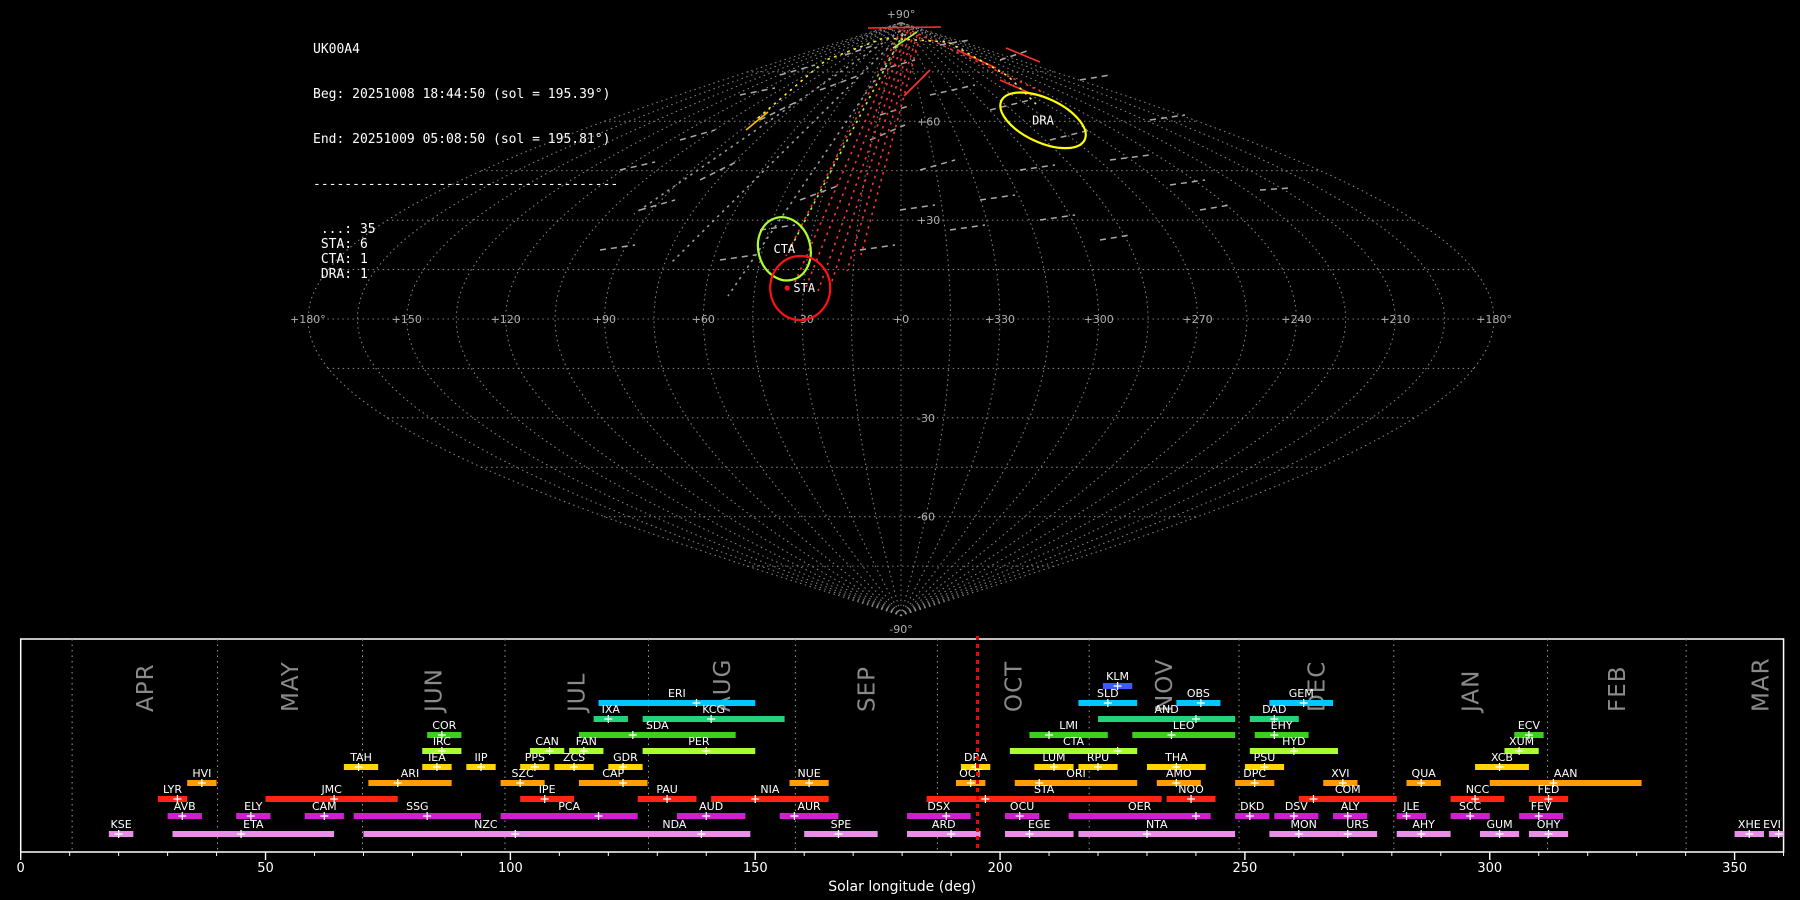 This screenshot has height=900, width=1800. I want to click on shower-bar-AAN, so click(1565, 783).